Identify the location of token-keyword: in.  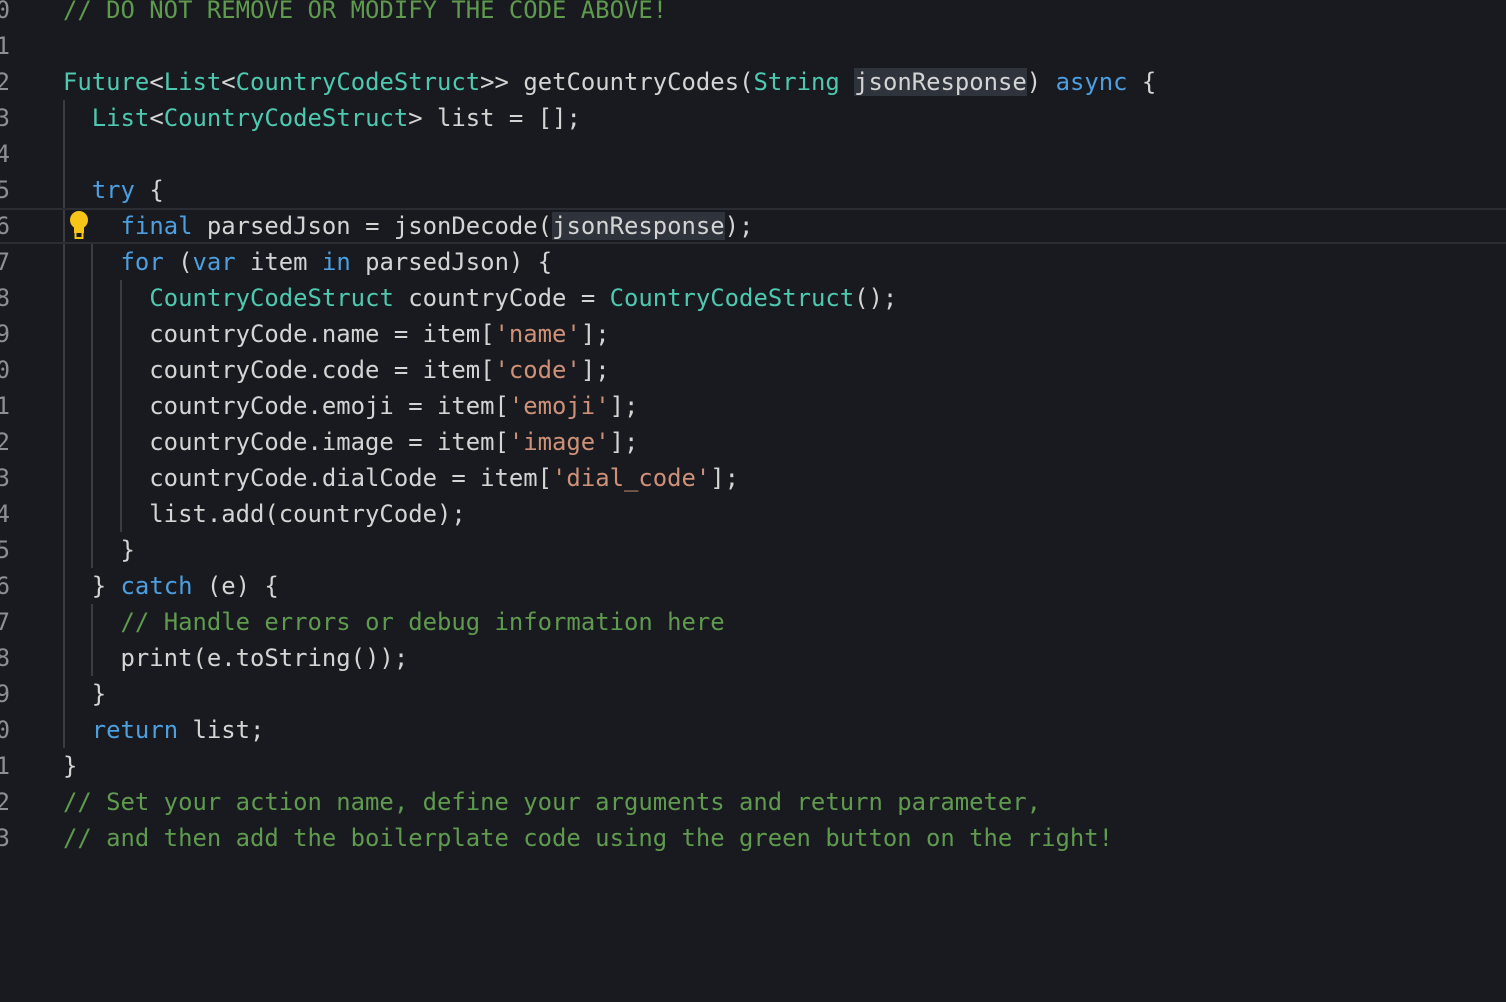
(336, 262).